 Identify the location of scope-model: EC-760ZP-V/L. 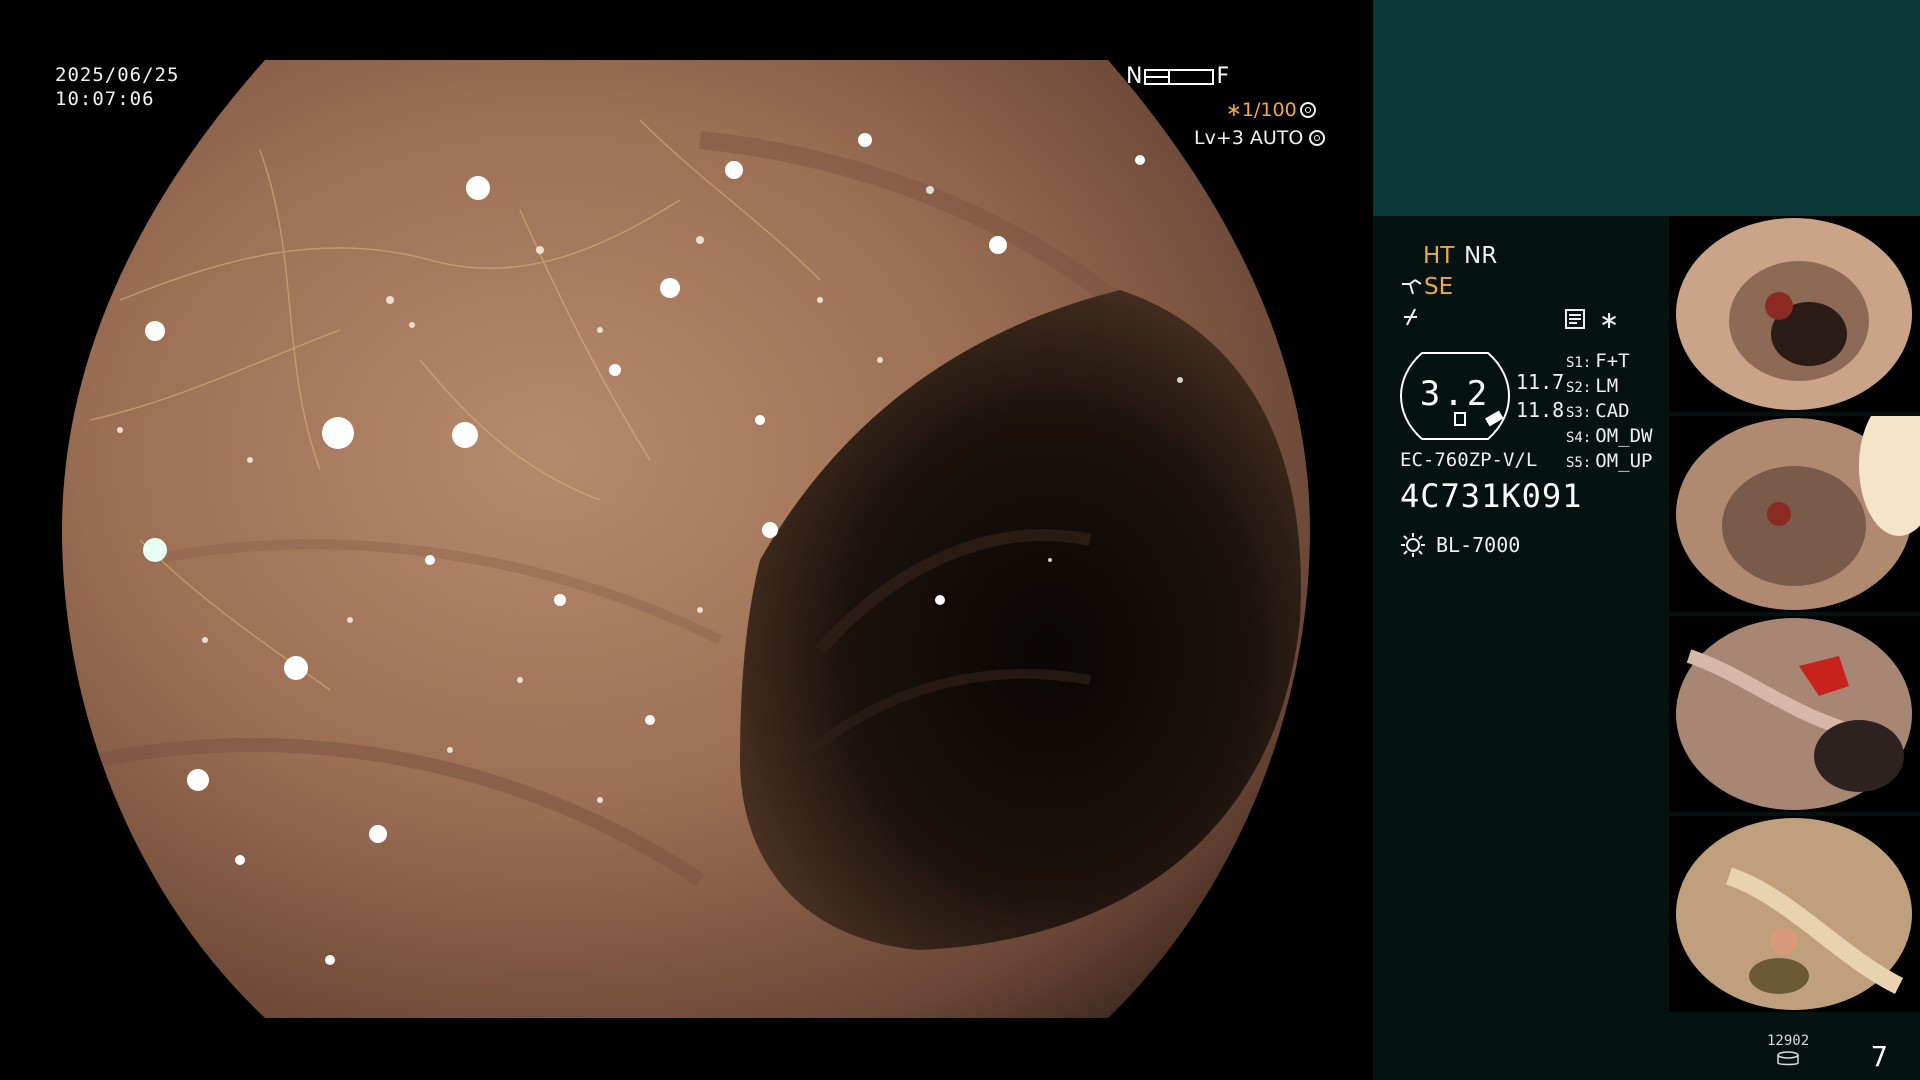
(1469, 460).